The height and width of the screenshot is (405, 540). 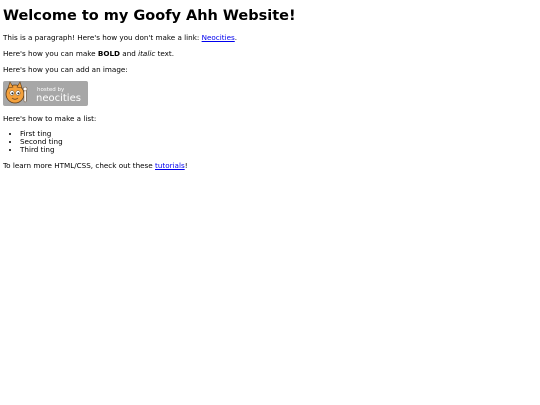 I want to click on bold-text: BOLD, so click(x=109, y=53).